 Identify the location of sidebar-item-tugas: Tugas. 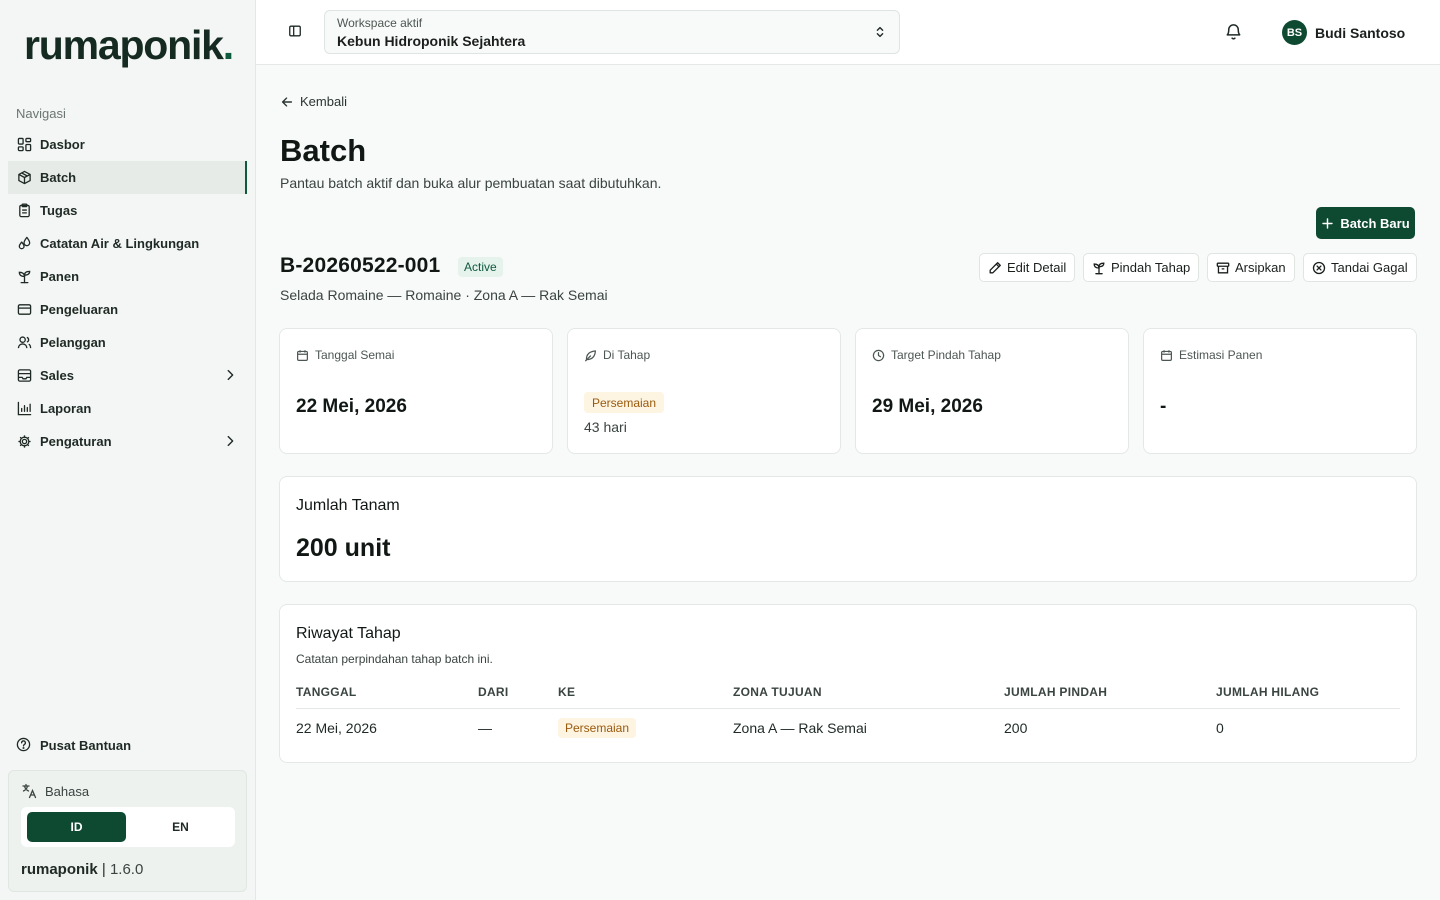
(127, 210).